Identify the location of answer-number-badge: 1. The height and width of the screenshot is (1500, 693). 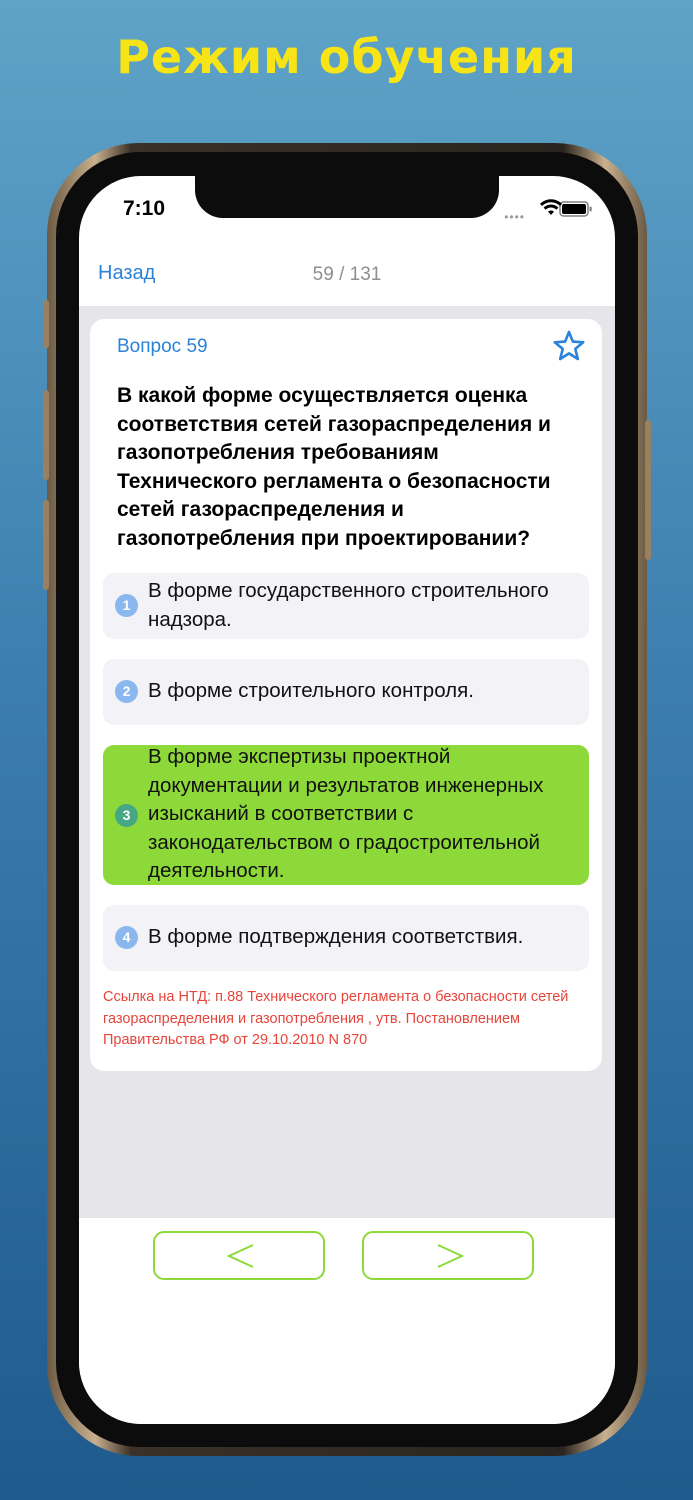
(126, 605).